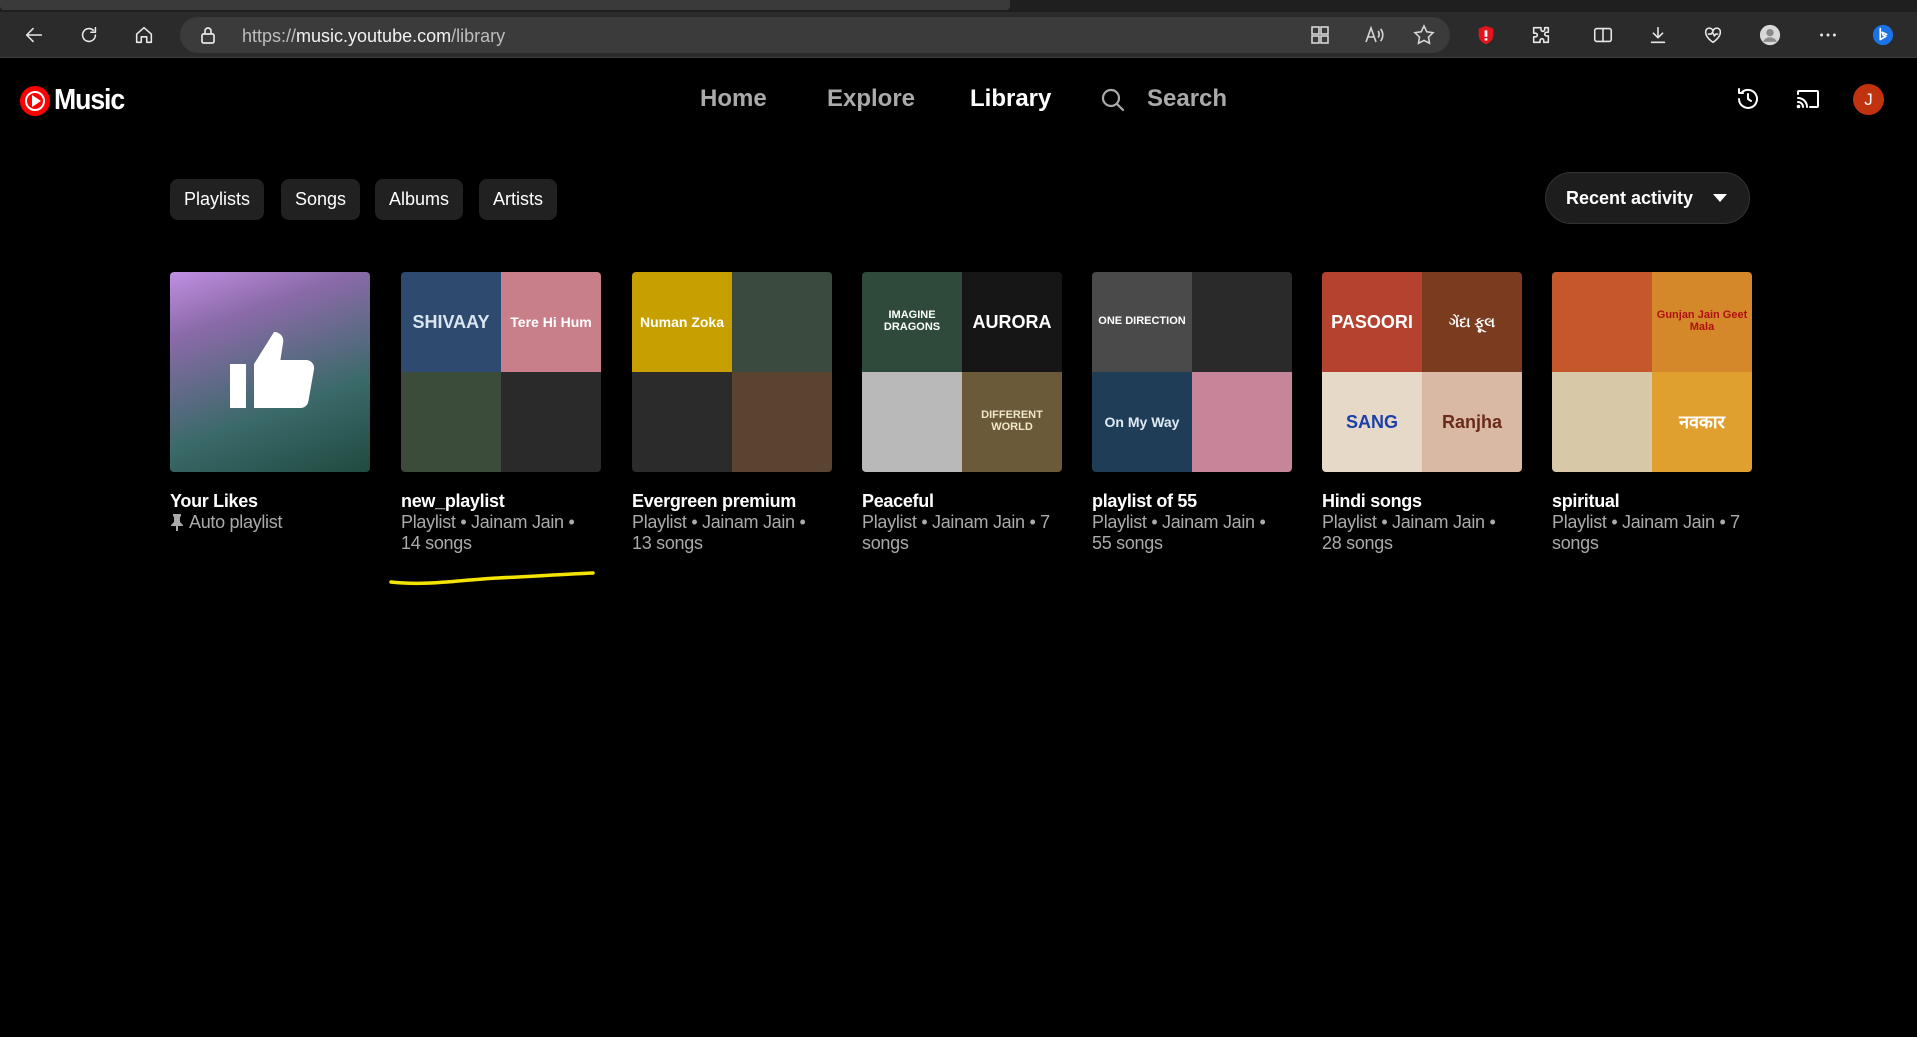 The height and width of the screenshot is (1037, 1917). I want to click on chip-playlists: Playlists, so click(217, 199).